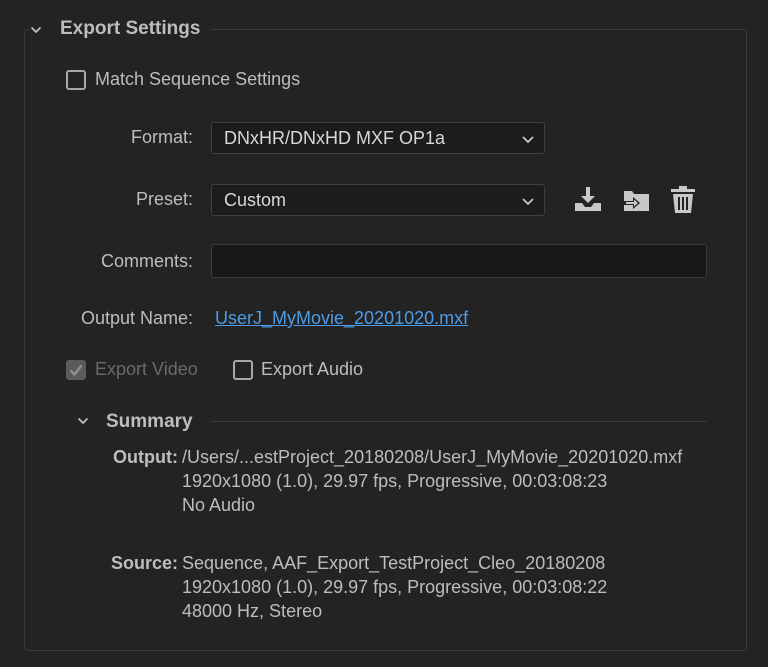 The width and height of the screenshot is (768, 667). What do you see at coordinates (145, 457) in the screenshot?
I see `summary-output-label: Output:` at bounding box center [145, 457].